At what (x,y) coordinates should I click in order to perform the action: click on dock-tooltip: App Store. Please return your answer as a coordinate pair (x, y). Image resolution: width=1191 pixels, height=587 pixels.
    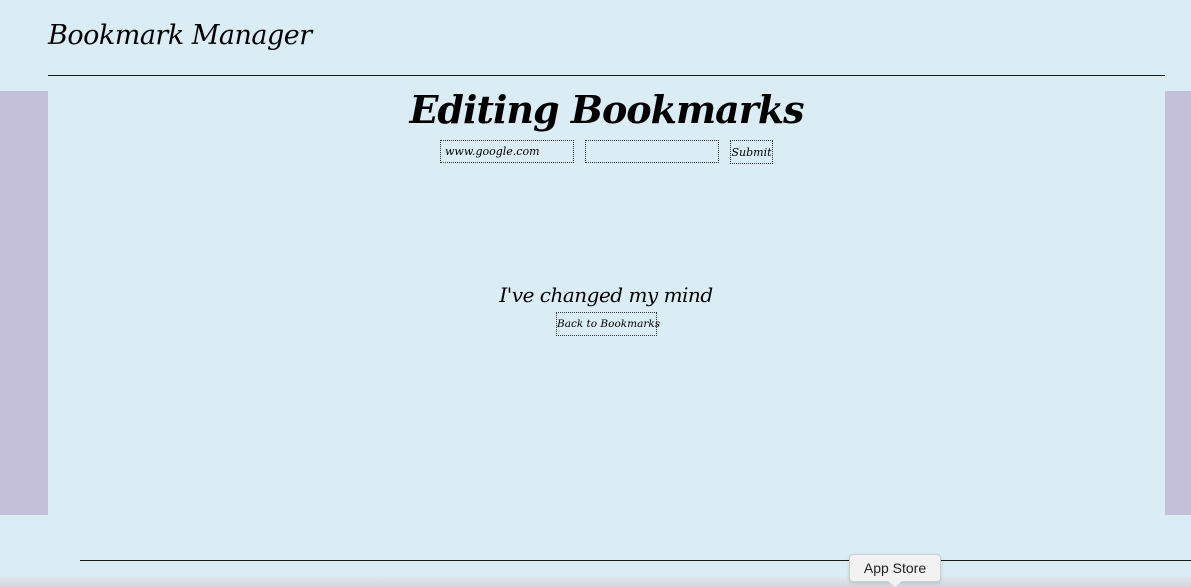
    Looking at the image, I should click on (895, 568).